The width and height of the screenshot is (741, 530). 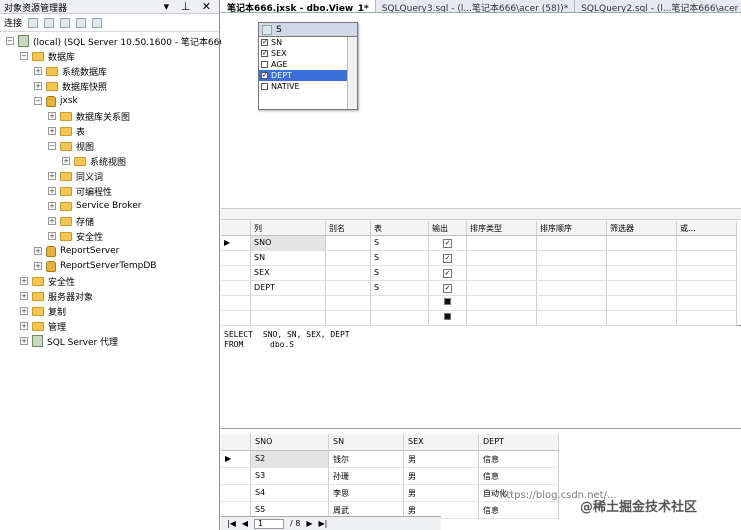 I want to click on tree-node: + 管理, so click(x=43, y=326).